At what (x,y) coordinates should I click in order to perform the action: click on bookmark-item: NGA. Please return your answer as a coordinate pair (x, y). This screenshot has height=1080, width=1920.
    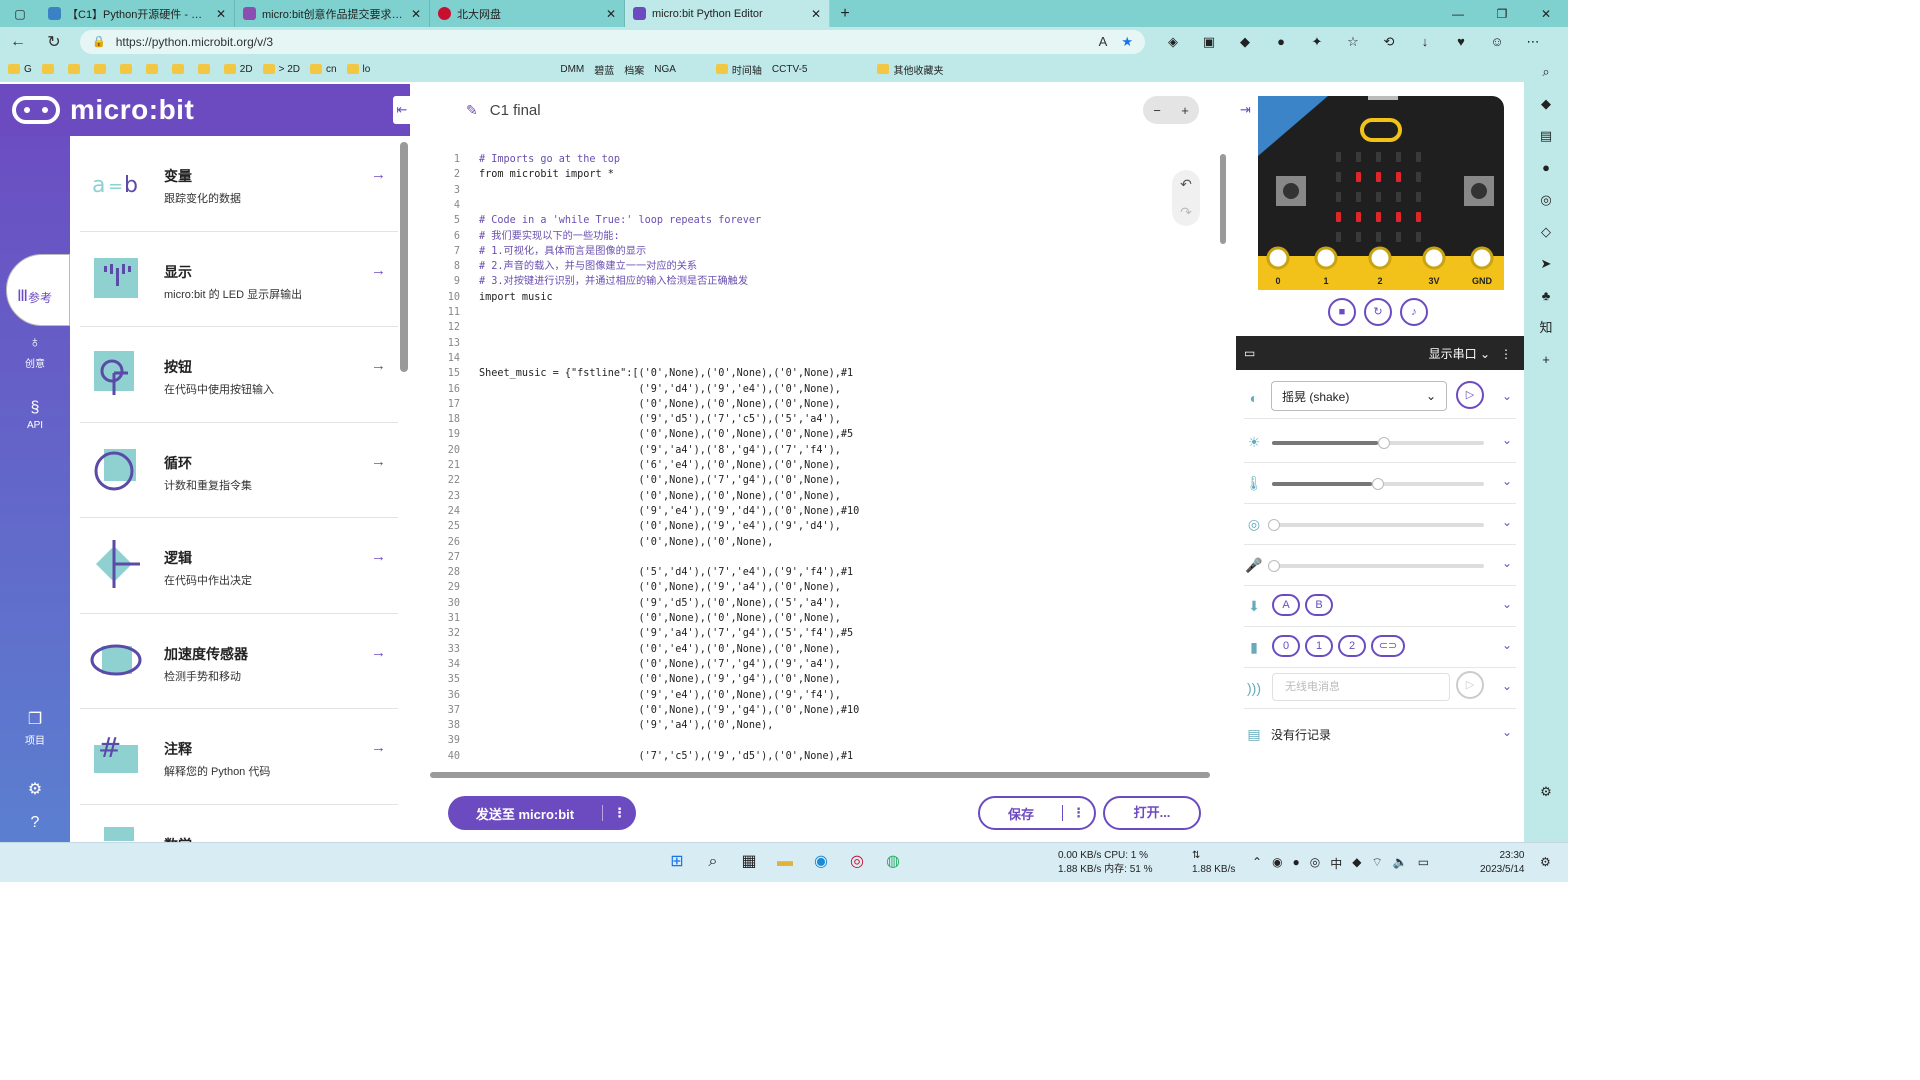
    Looking at the image, I should click on (665, 69).